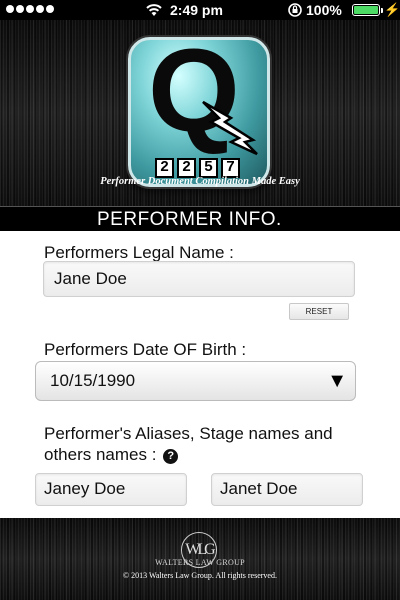 Image resolution: width=400 pixels, height=600 pixels. What do you see at coordinates (295, 10) in the screenshot?
I see `rotation-lock-icon` at bounding box center [295, 10].